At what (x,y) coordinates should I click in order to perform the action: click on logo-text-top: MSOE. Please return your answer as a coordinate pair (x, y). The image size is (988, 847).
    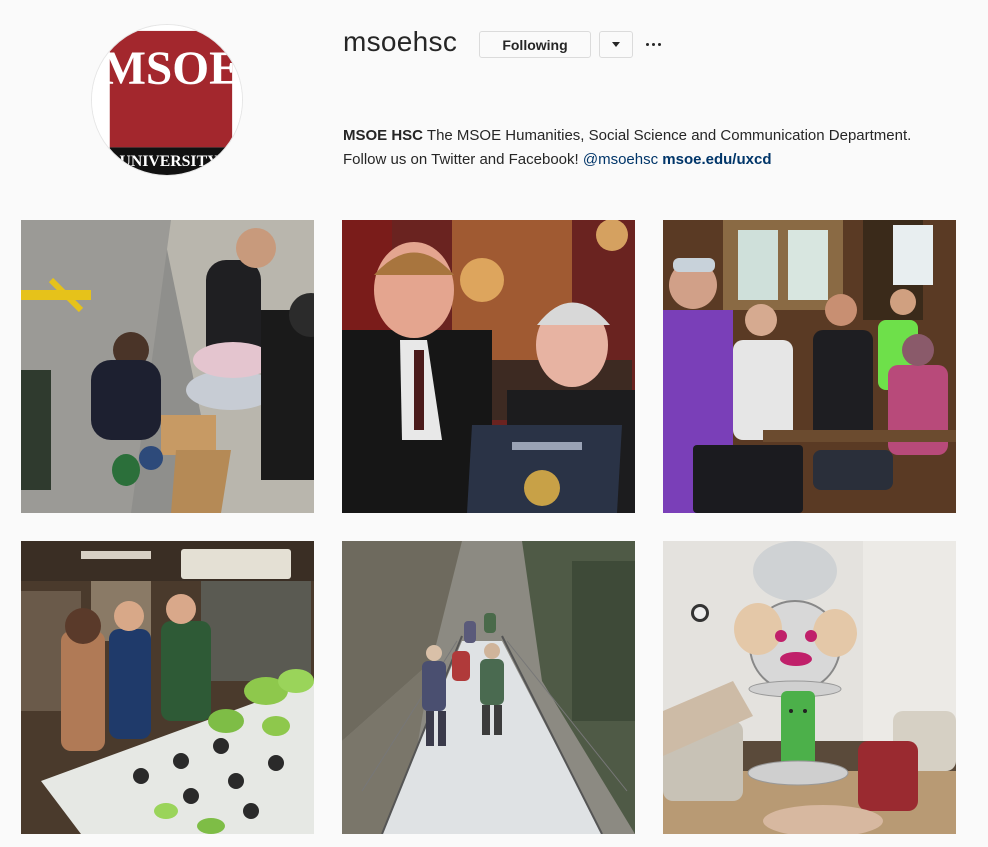
    Looking at the image, I should click on (170, 69).